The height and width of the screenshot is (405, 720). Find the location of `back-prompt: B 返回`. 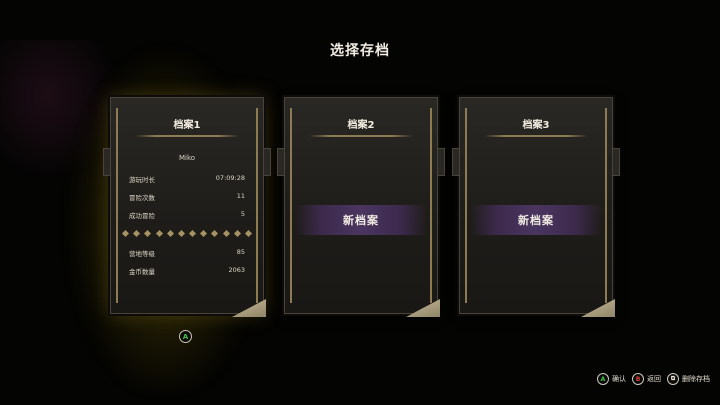

back-prompt: B 返回 is located at coordinates (646, 379).